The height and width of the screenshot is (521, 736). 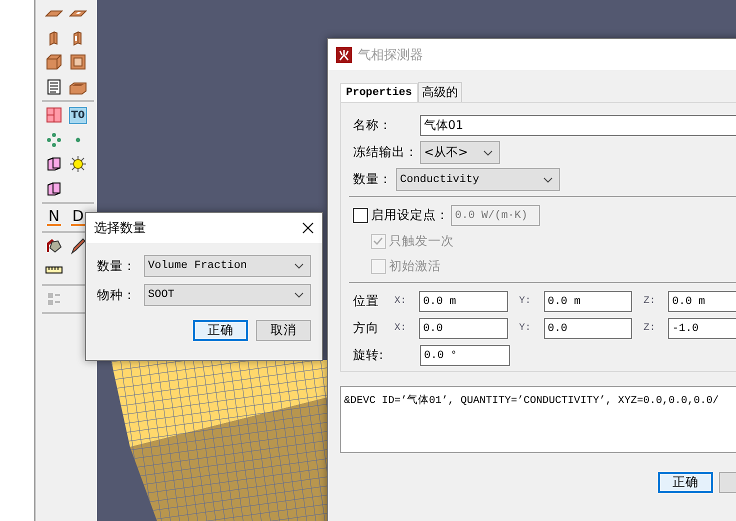 What do you see at coordinates (78, 62) in the screenshot?
I see `block-hollow-icon` at bounding box center [78, 62].